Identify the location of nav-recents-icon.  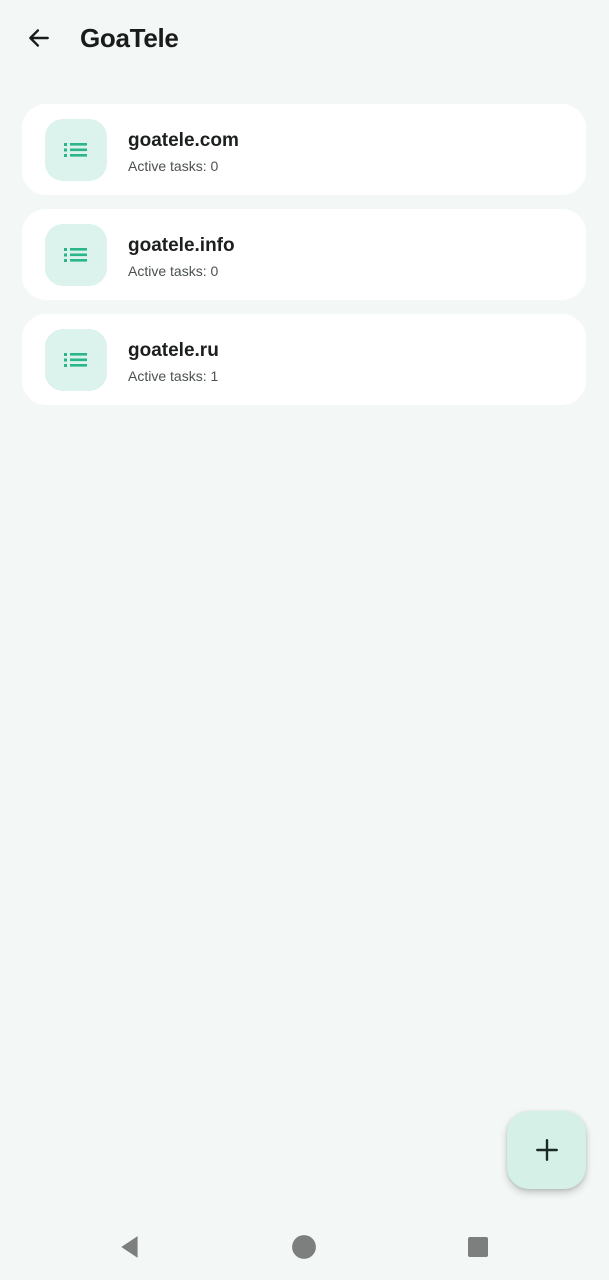
(478, 1247).